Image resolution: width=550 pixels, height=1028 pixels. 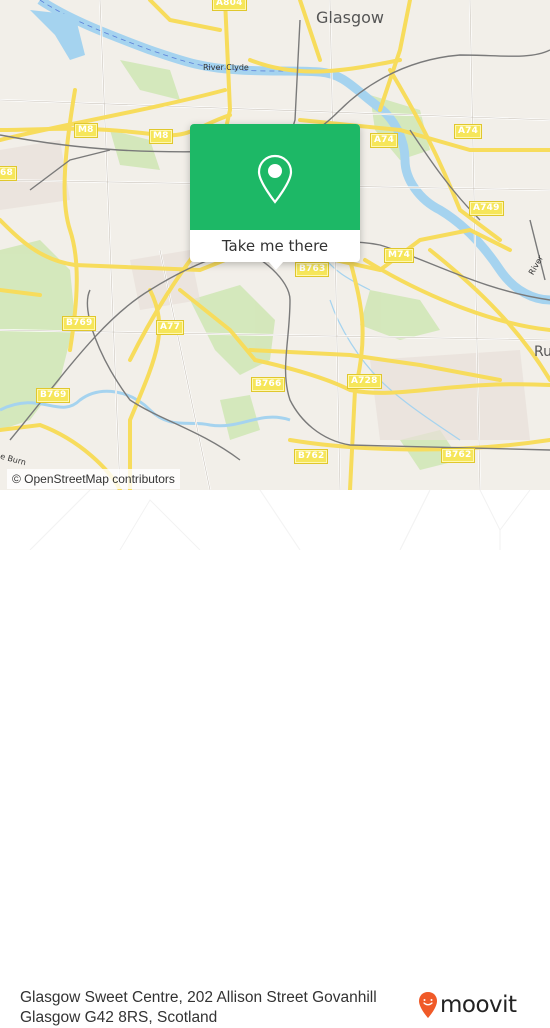 I want to click on road-shield-a77: A77, so click(x=170, y=327).